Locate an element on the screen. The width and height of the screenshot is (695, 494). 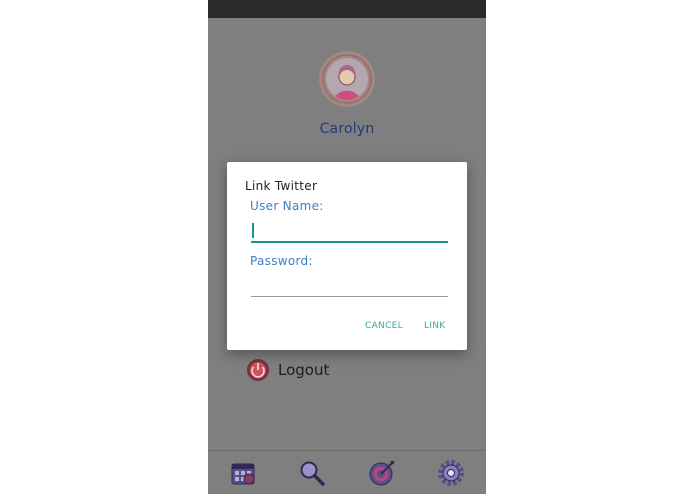
logout-icon is located at coordinates (258, 370).